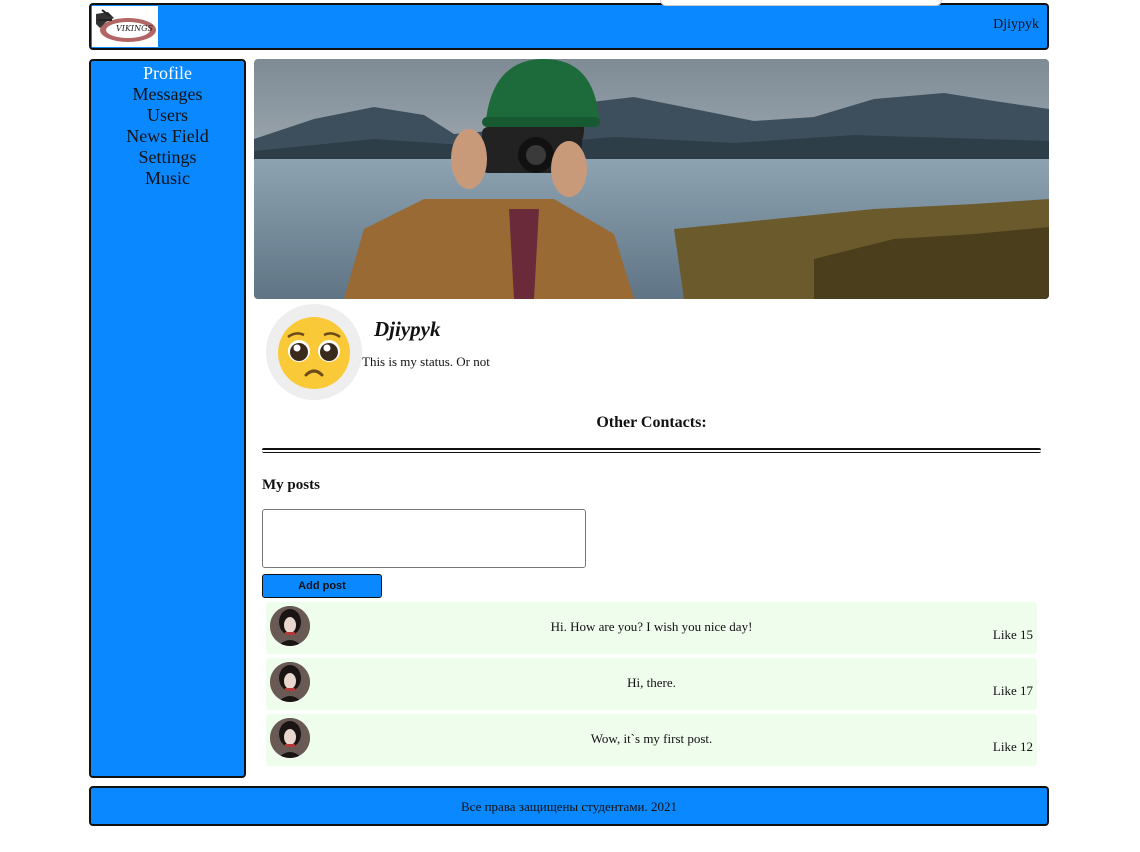 The width and height of the screenshot is (1140, 852). What do you see at coordinates (1013, 747) in the screenshot?
I see `post-like-count: Like 12` at bounding box center [1013, 747].